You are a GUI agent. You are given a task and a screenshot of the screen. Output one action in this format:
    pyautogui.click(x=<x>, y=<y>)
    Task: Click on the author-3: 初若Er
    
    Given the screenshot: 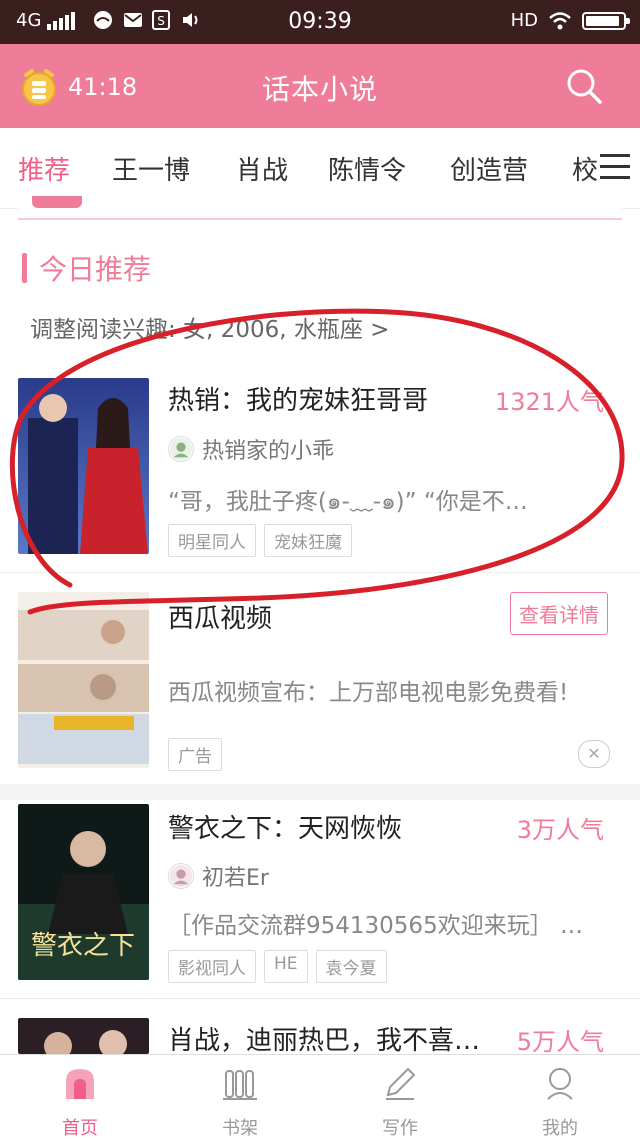 What is the action you would take?
    pyautogui.click(x=218, y=876)
    